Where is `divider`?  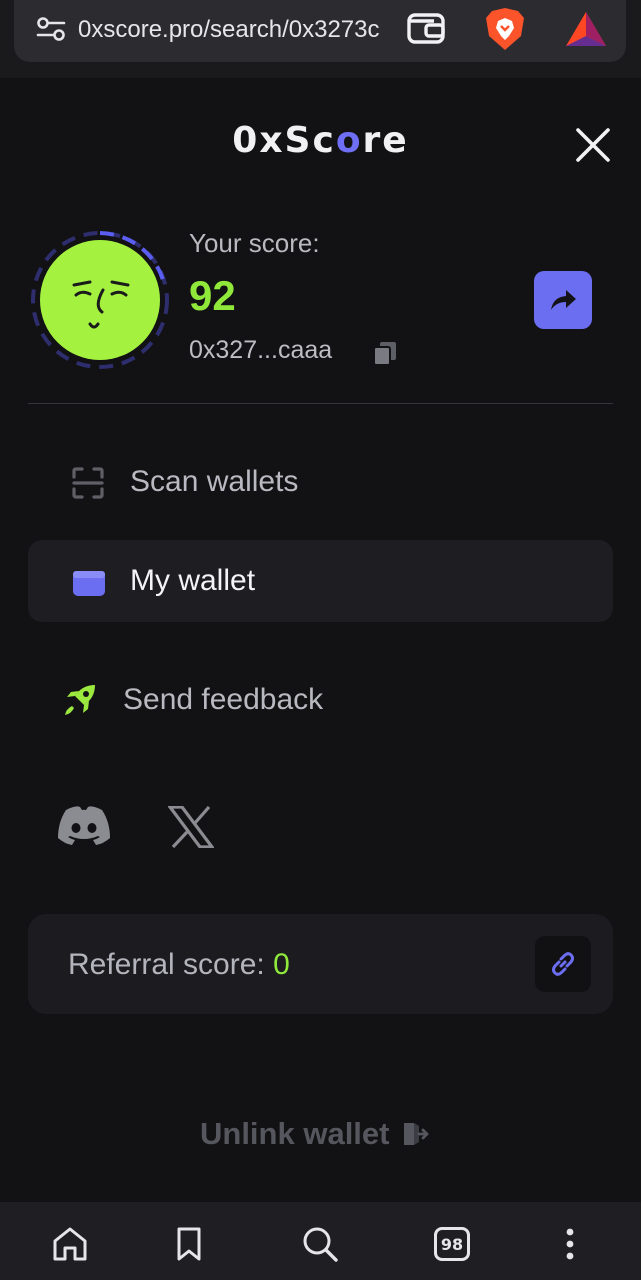 divider is located at coordinates (320, 403).